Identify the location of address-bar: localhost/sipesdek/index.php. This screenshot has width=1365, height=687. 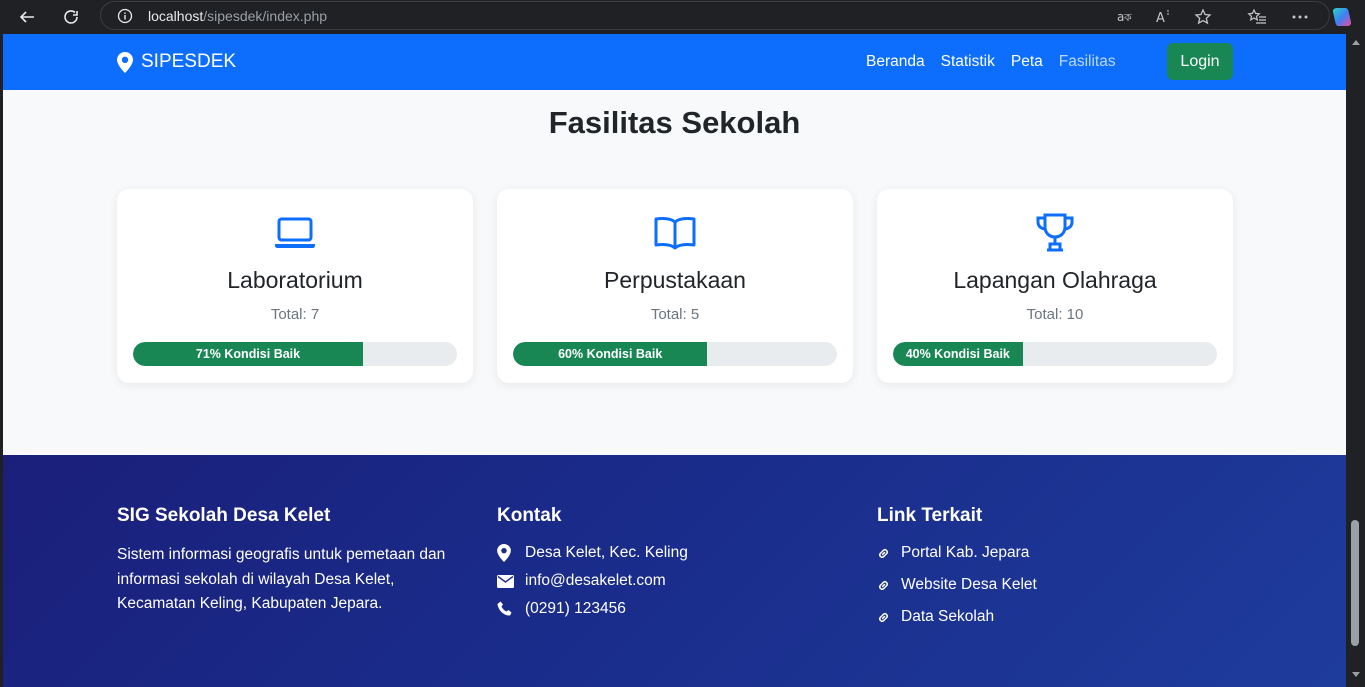
(715, 15).